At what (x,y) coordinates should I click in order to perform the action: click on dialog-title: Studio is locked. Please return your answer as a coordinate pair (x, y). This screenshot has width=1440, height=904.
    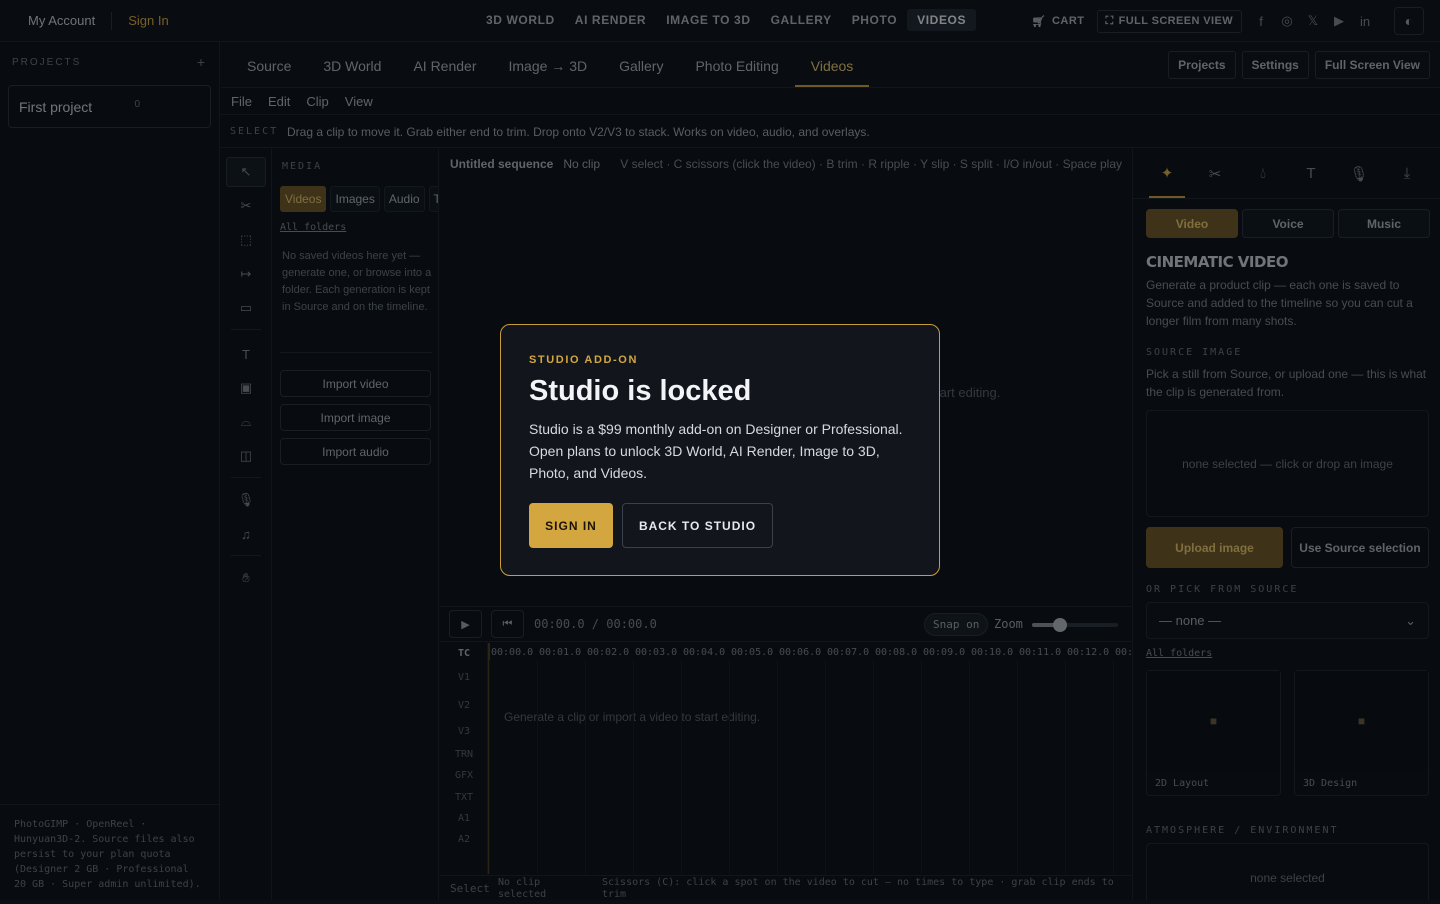
    Looking at the image, I should click on (640, 391).